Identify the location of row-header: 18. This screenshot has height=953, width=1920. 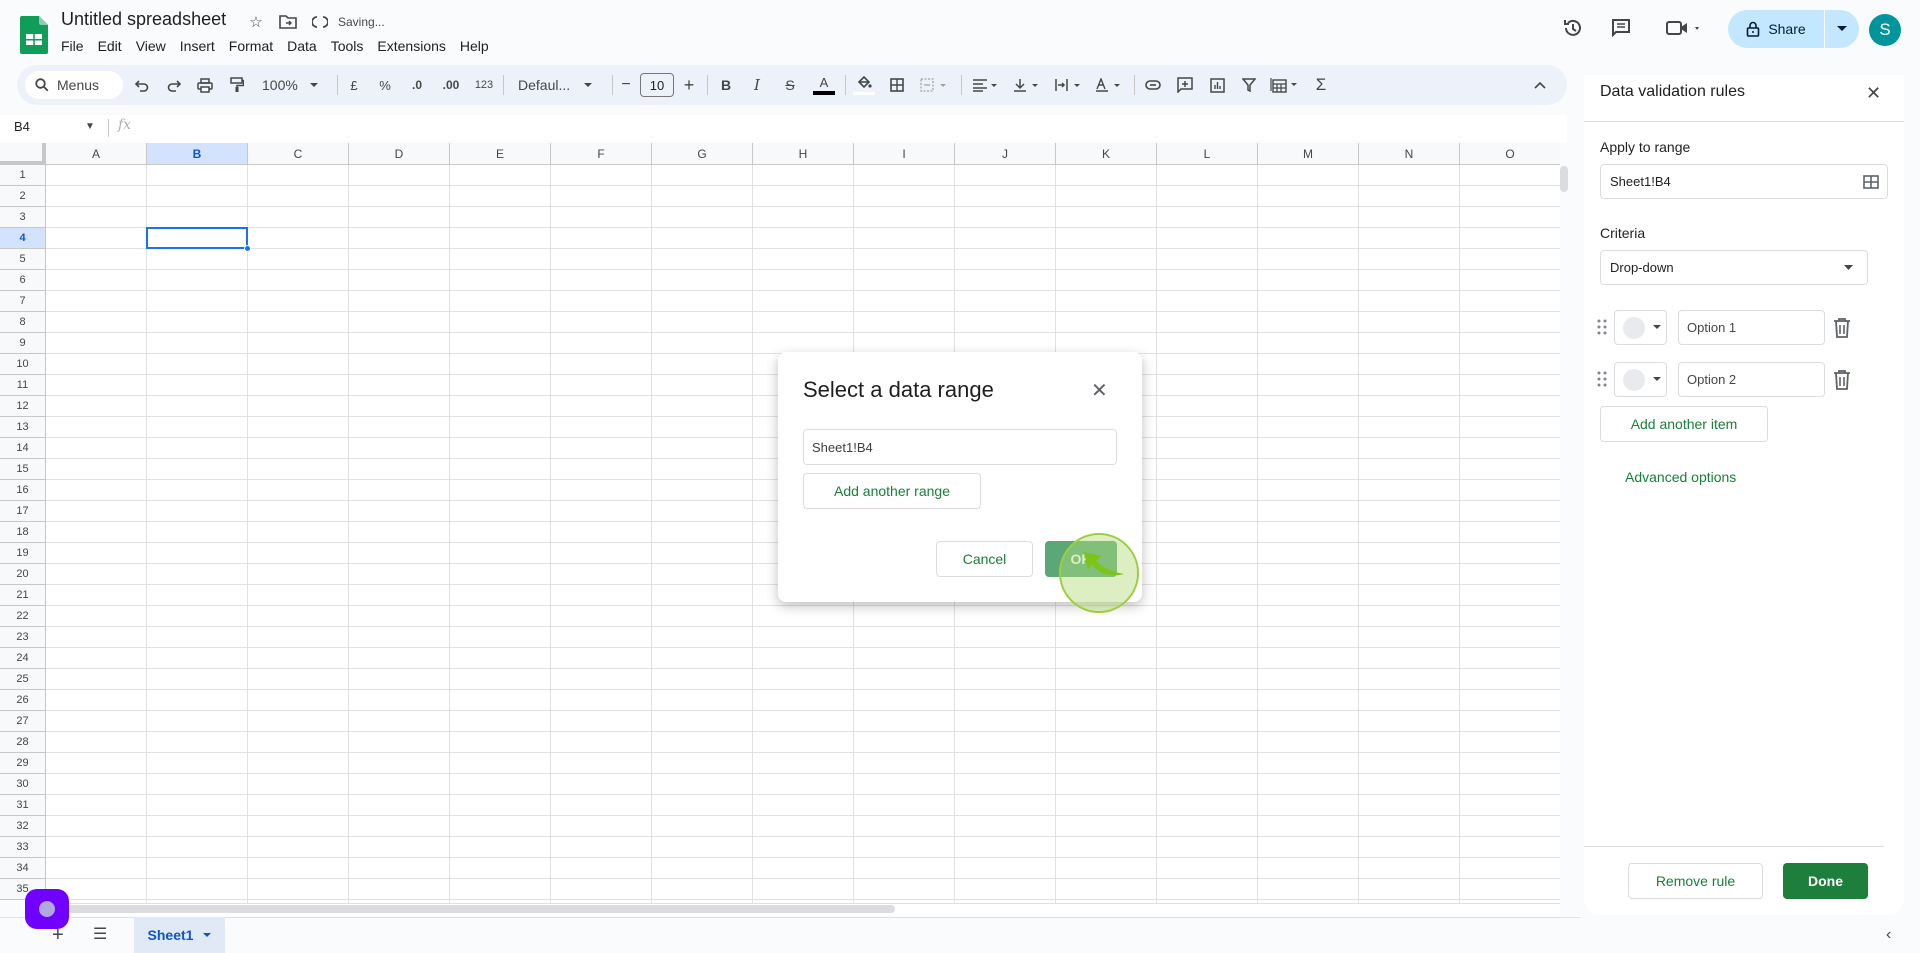
(23, 532).